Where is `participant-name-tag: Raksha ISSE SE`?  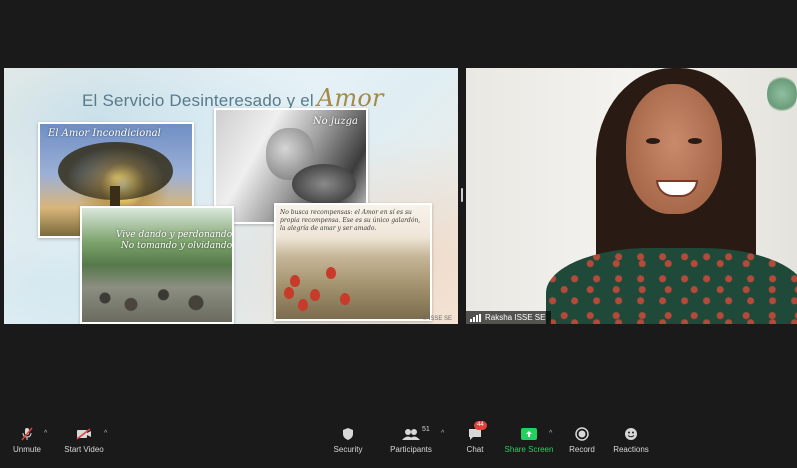
participant-name-tag: Raksha ISSE SE is located at coordinates (509, 317).